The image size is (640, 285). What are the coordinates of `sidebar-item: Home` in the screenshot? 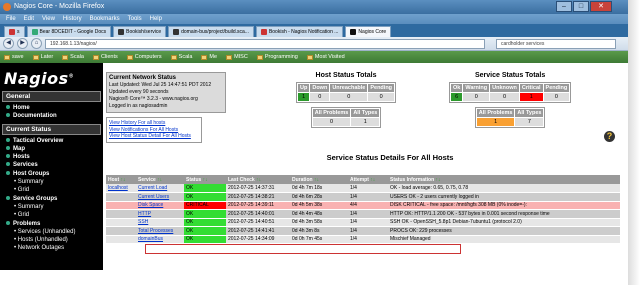 It's located at (54, 108).